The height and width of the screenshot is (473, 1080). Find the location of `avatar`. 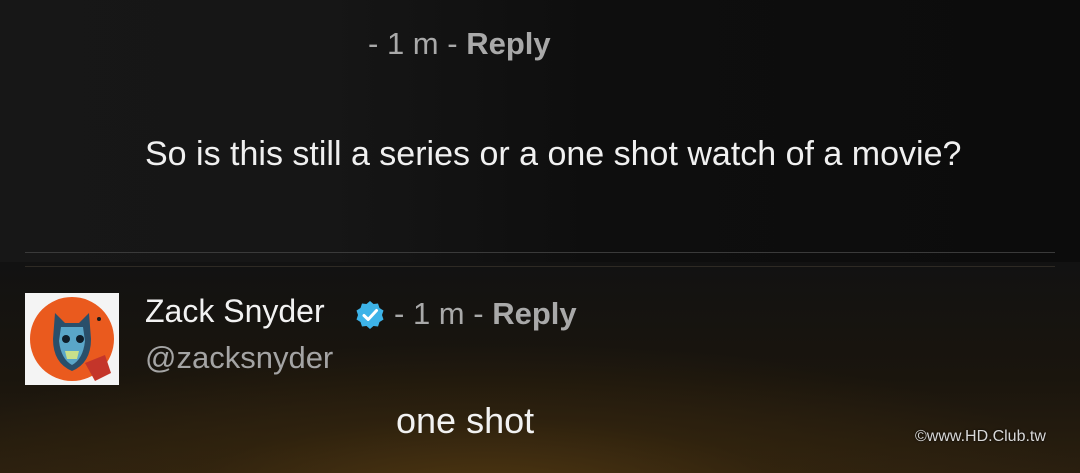

avatar is located at coordinates (72, 339).